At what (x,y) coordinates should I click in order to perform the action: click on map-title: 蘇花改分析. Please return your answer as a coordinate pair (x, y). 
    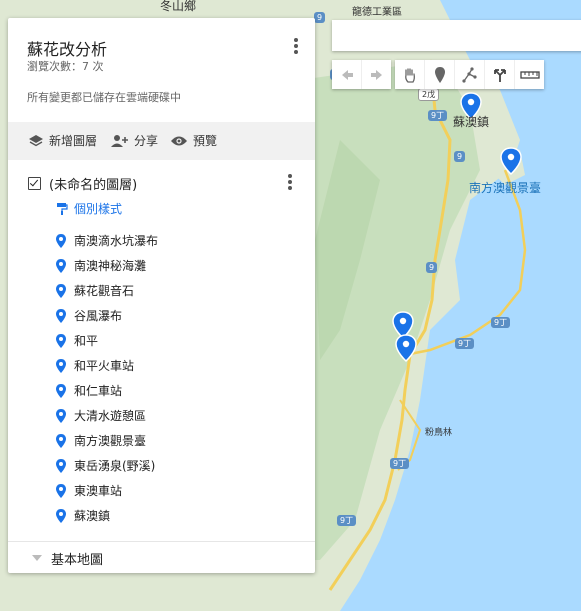
    Looking at the image, I should click on (67, 48).